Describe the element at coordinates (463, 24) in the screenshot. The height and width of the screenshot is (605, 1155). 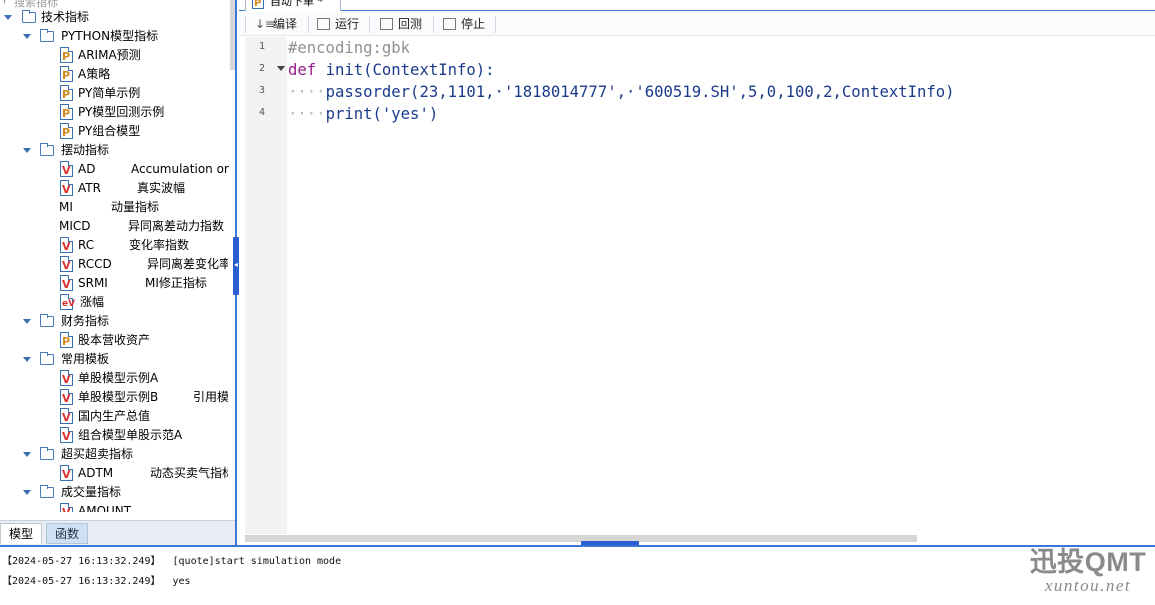
I see `stop-button: 停止` at that location.